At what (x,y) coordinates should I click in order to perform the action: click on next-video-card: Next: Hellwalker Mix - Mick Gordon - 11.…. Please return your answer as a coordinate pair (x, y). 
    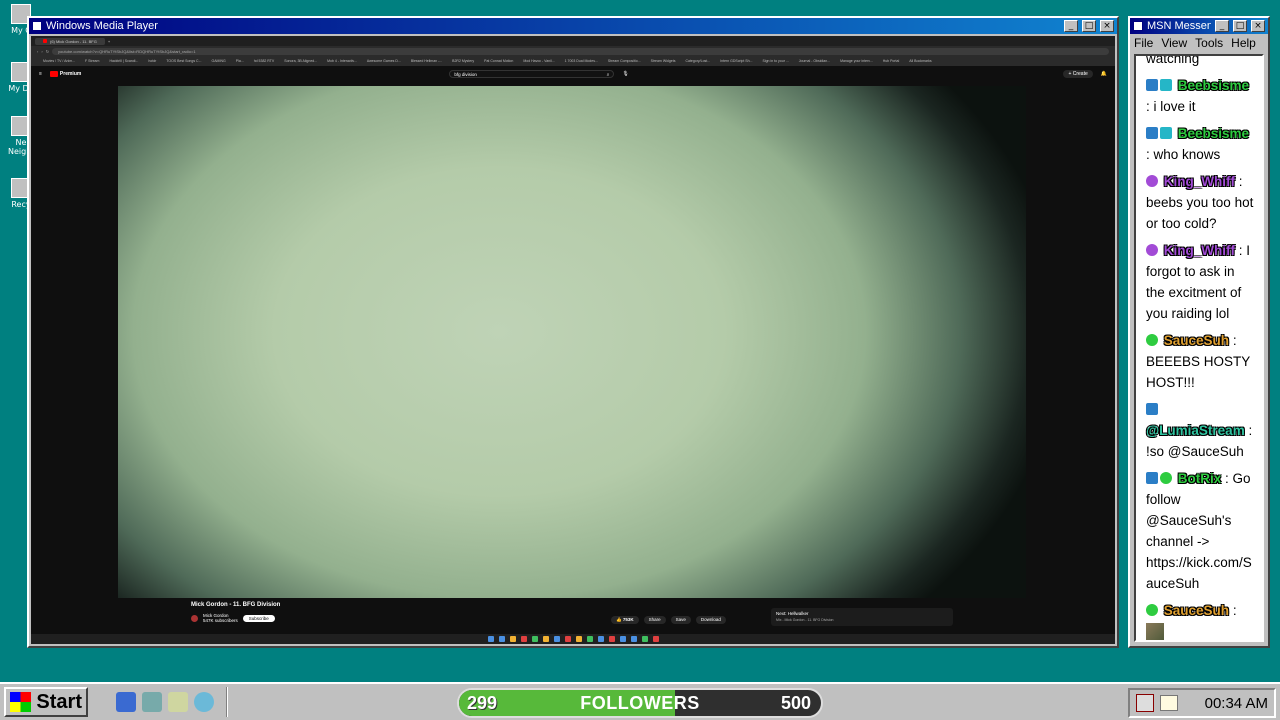
    Looking at the image, I should click on (862, 617).